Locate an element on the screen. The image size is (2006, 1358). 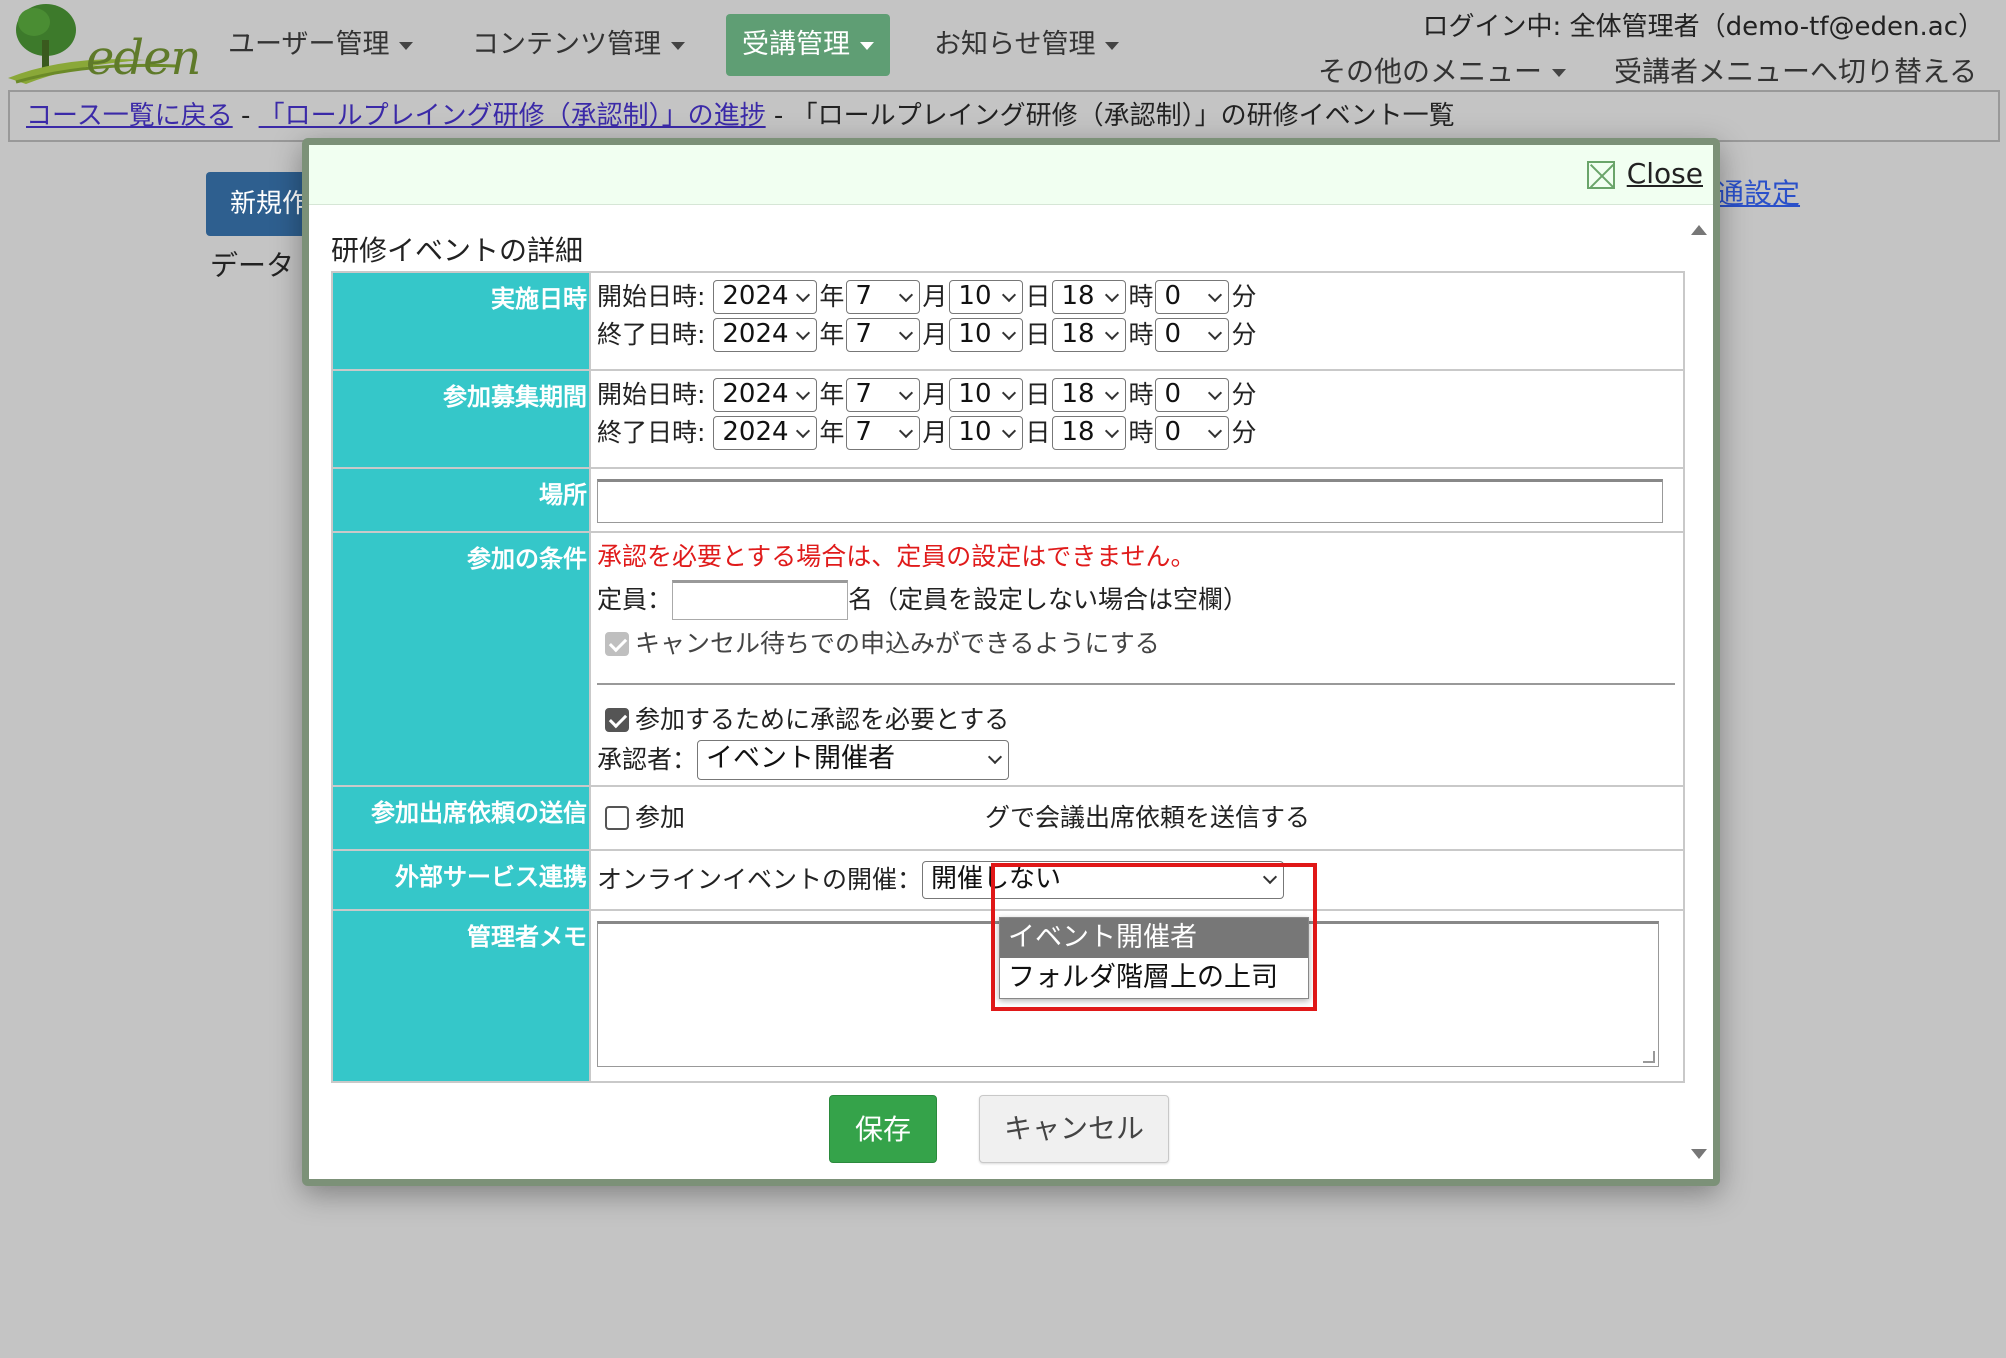
recruit-start-month-select: 7 is located at coordinates (883, 395).